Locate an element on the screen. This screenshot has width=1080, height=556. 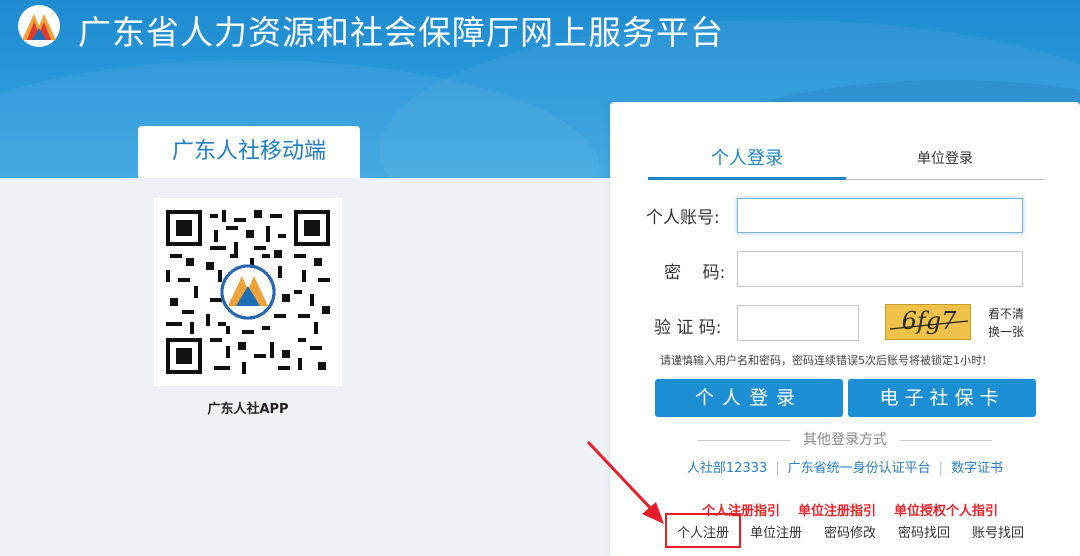
red-arrow-icon is located at coordinates (625, 482).